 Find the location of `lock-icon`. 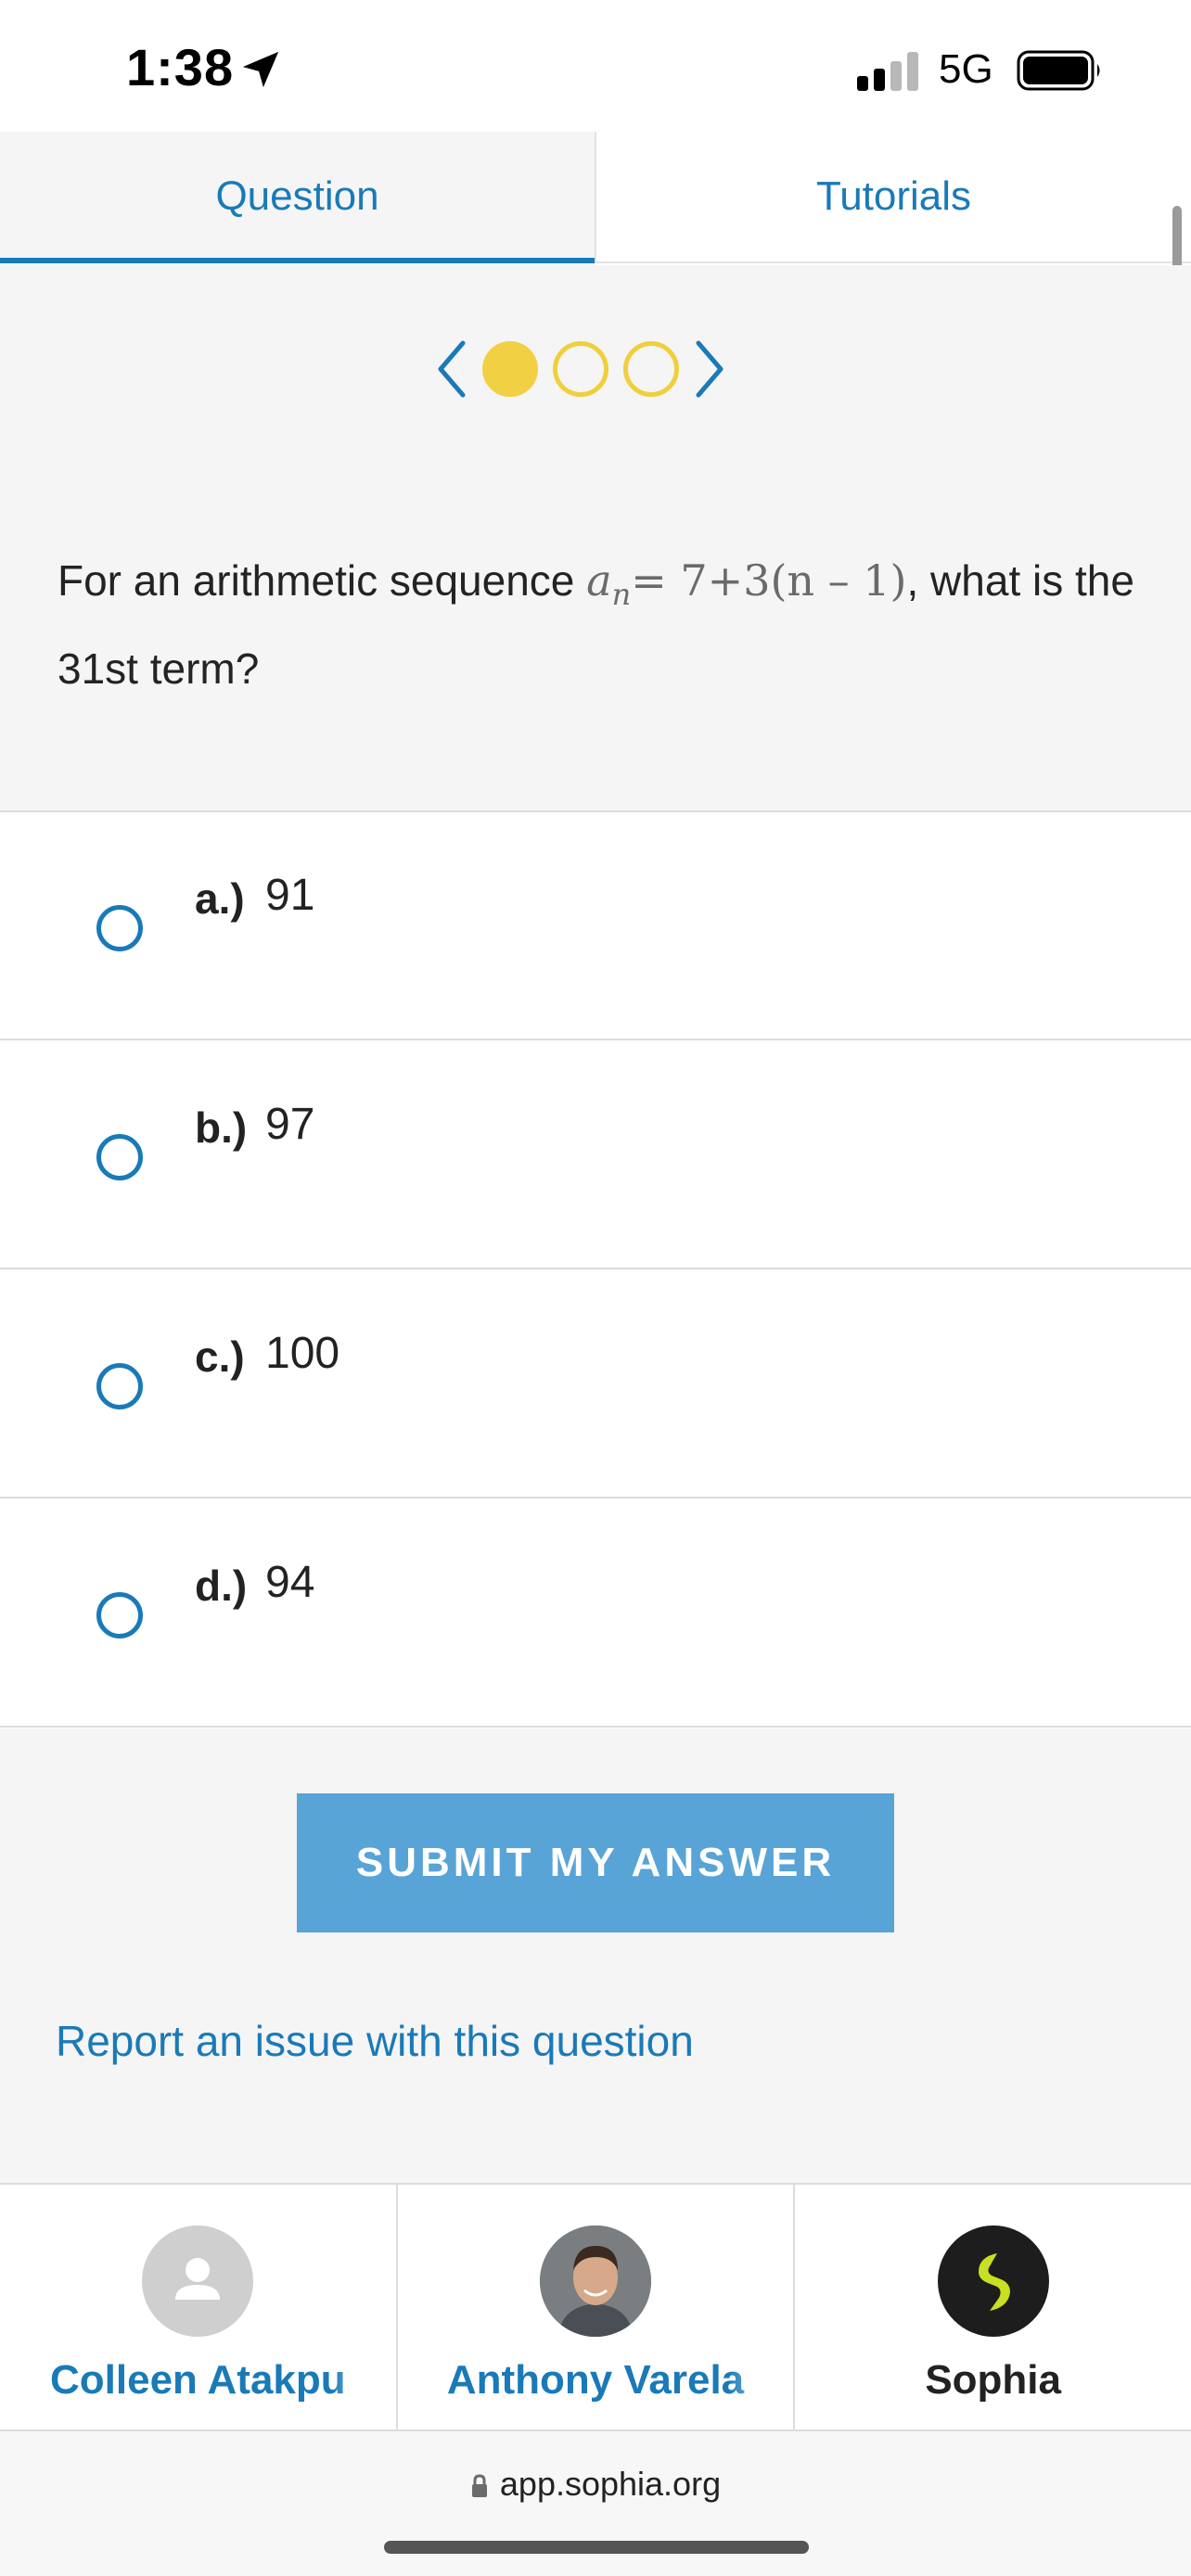

lock-icon is located at coordinates (479, 2486).